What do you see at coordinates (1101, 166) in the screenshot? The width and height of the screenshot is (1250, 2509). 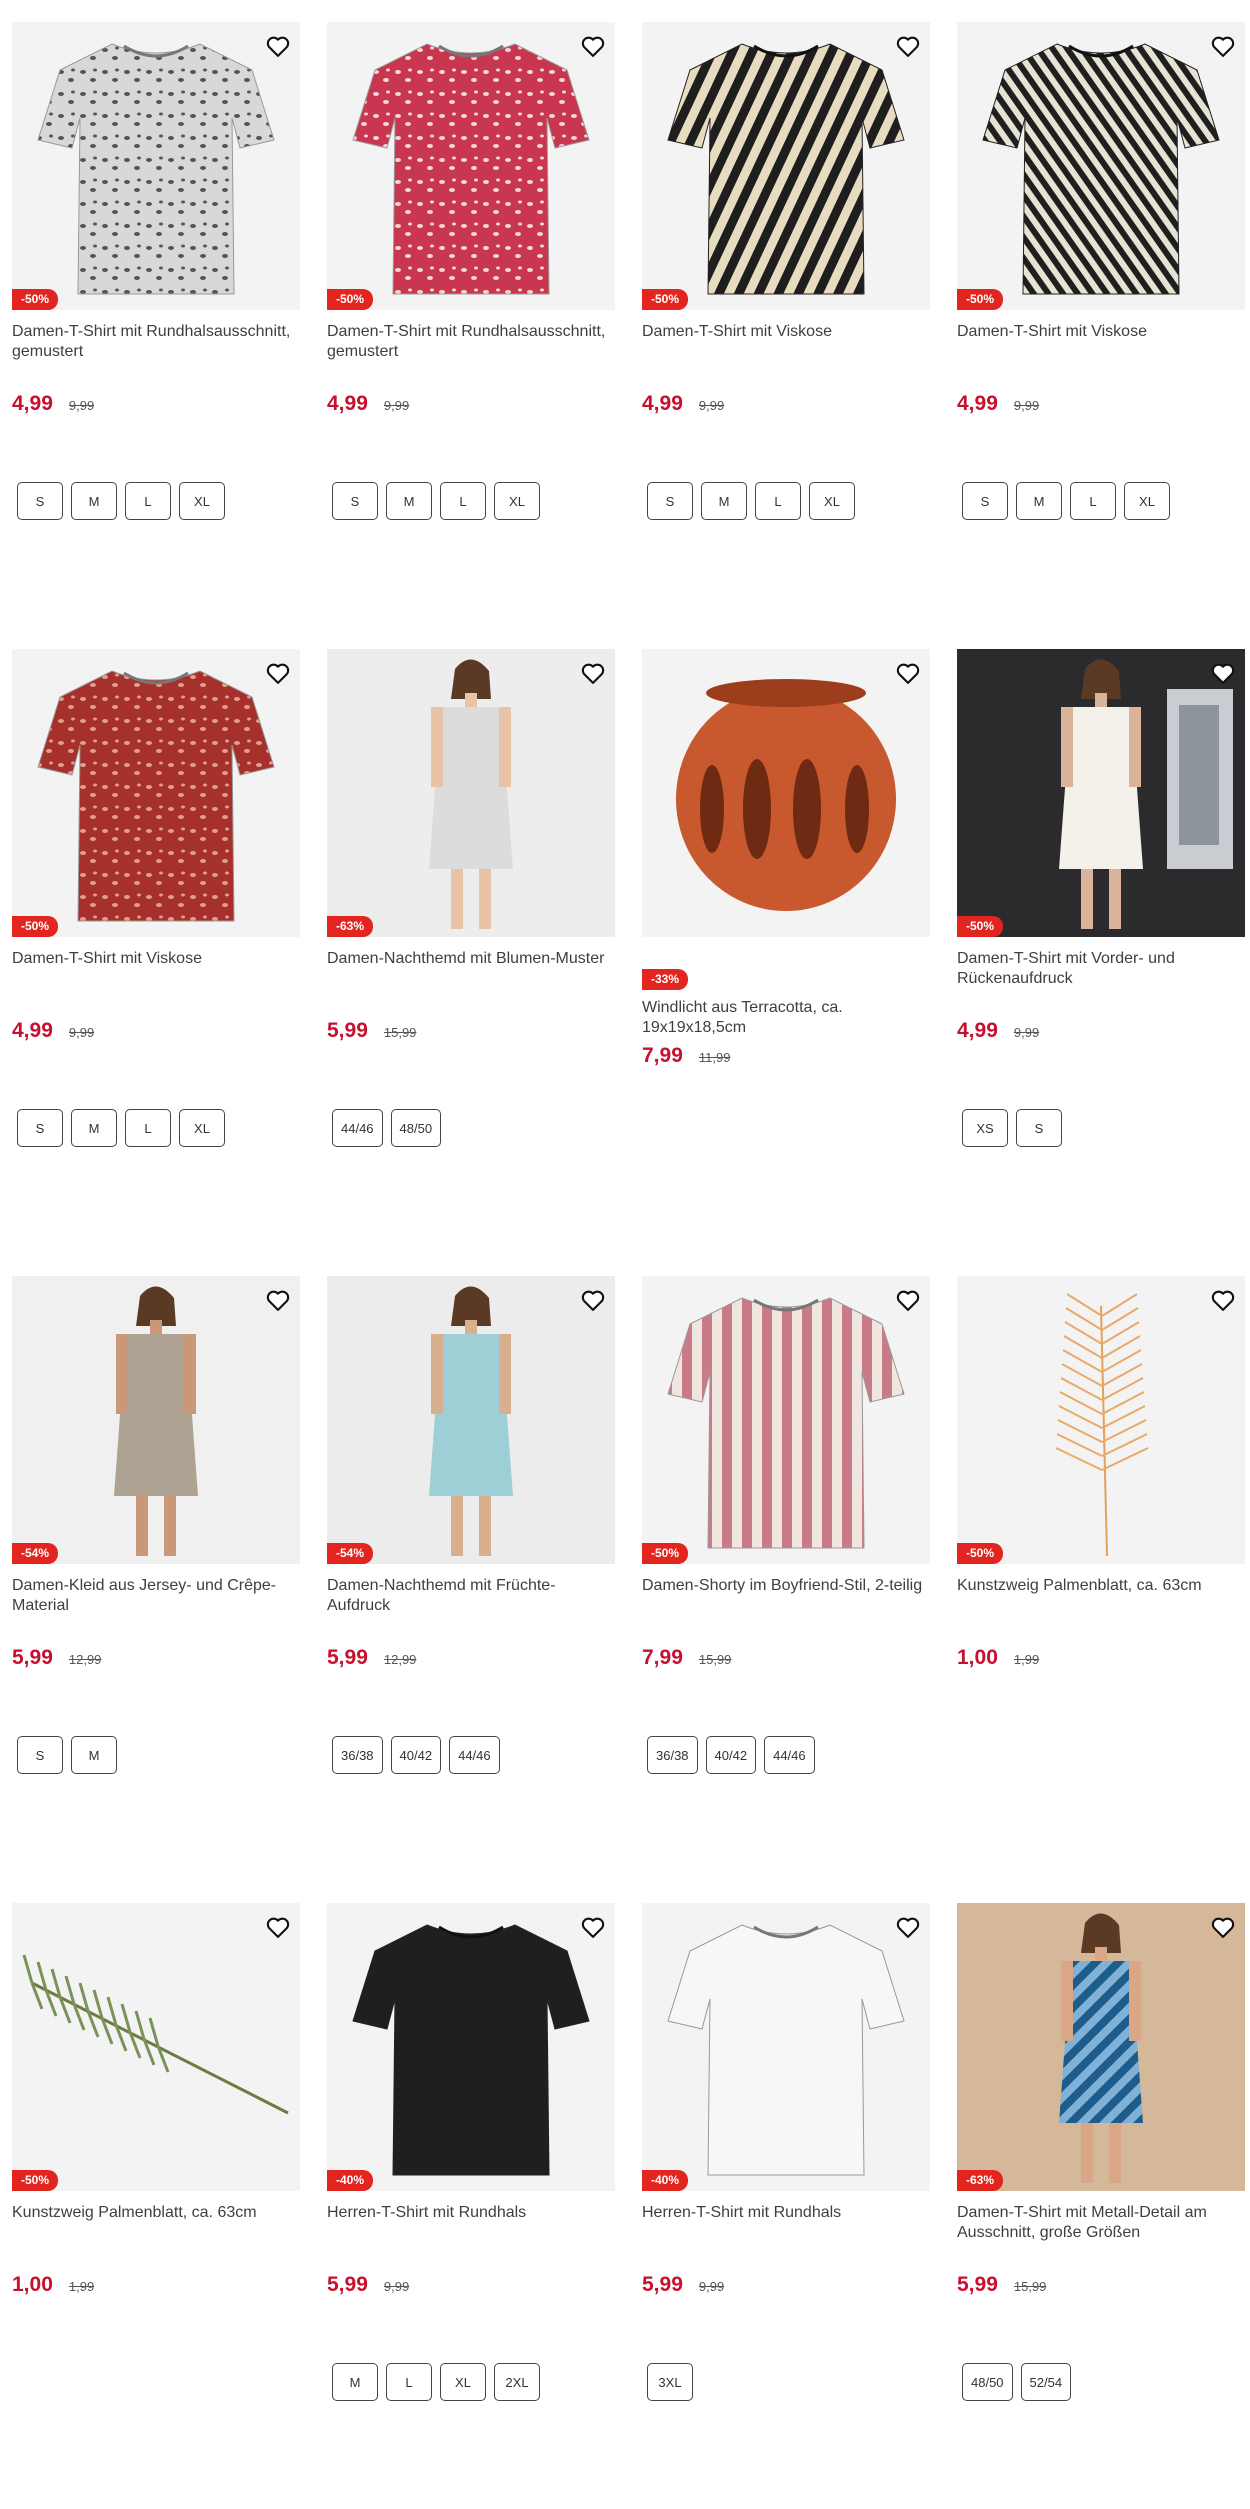 I see `product-image-palm-print-tshirt: -50%` at bounding box center [1101, 166].